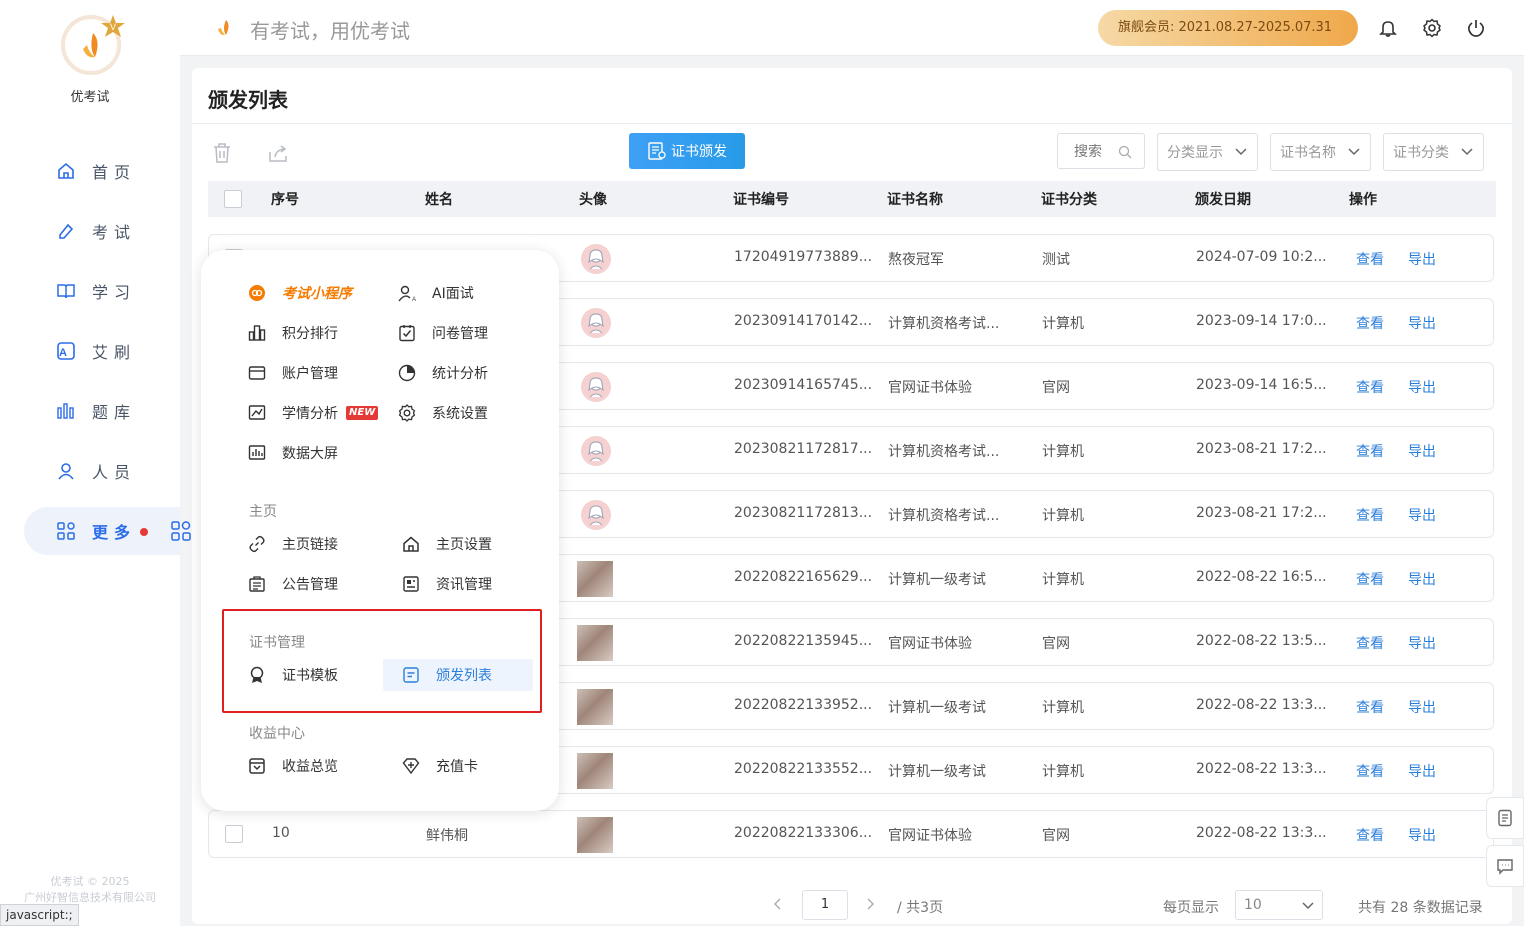  Describe the element at coordinates (310, 374) in the screenshot. I see `menu-item-label: 账户管理` at that location.